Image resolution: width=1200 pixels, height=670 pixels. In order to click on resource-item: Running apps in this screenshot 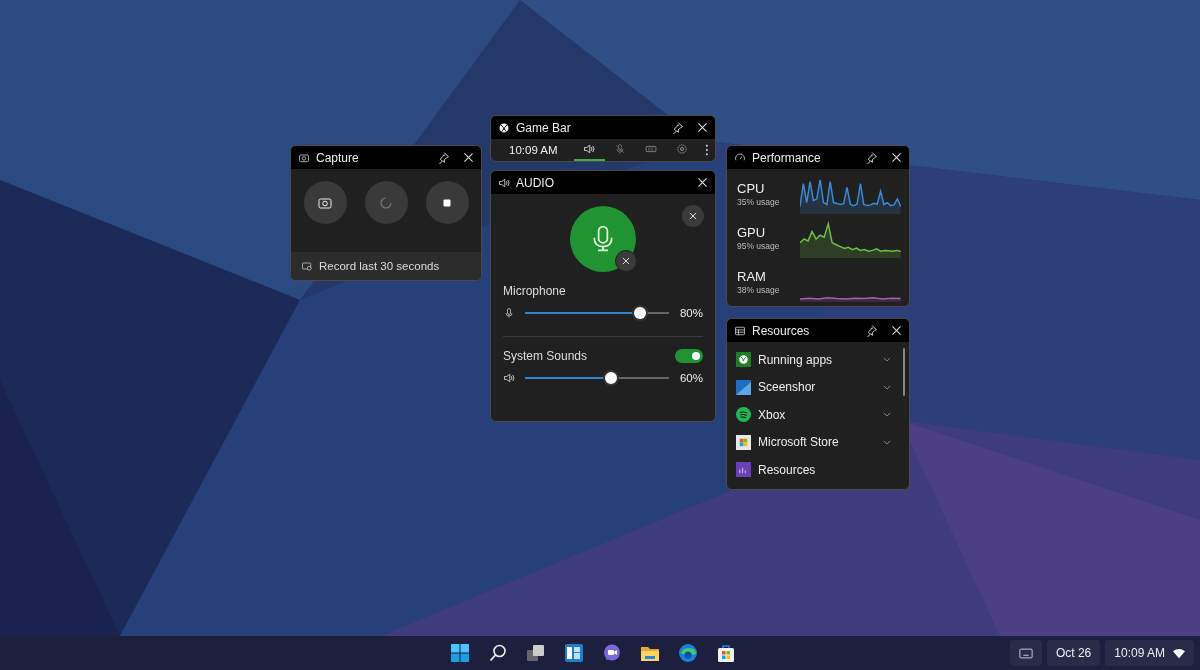, I will do `click(813, 360)`.